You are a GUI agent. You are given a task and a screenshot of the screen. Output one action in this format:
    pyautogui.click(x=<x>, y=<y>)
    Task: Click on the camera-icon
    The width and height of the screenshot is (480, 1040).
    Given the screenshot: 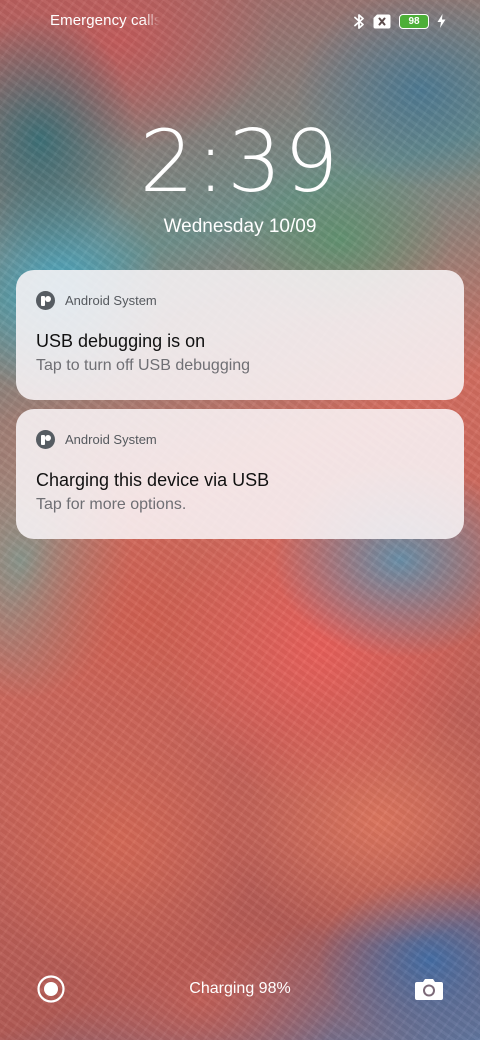 What is the action you would take?
    pyautogui.click(x=429, y=989)
    